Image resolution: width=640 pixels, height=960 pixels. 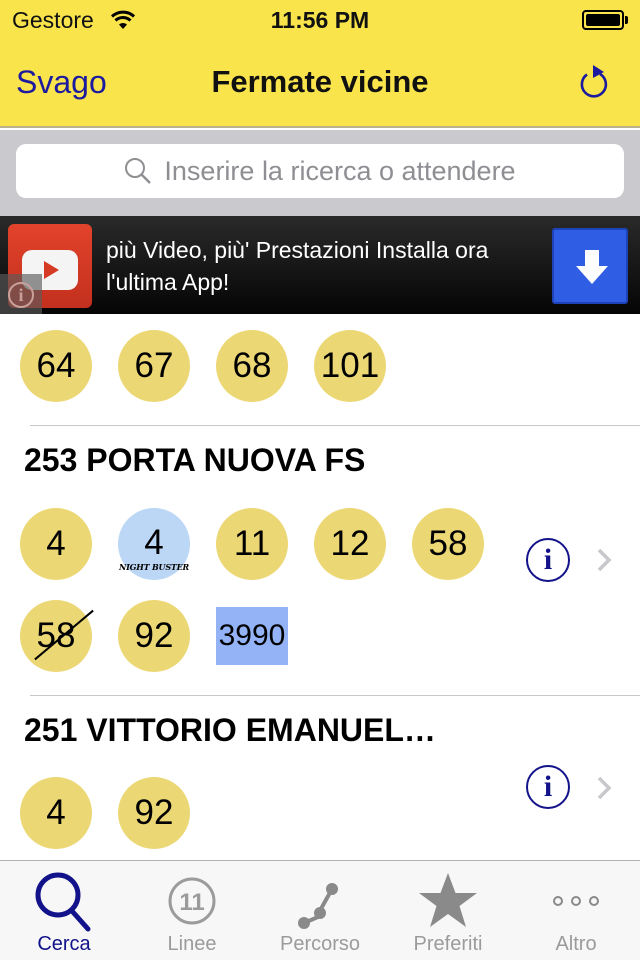 What do you see at coordinates (64, 944) in the screenshot?
I see `tab-label: Cerca` at bounding box center [64, 944].